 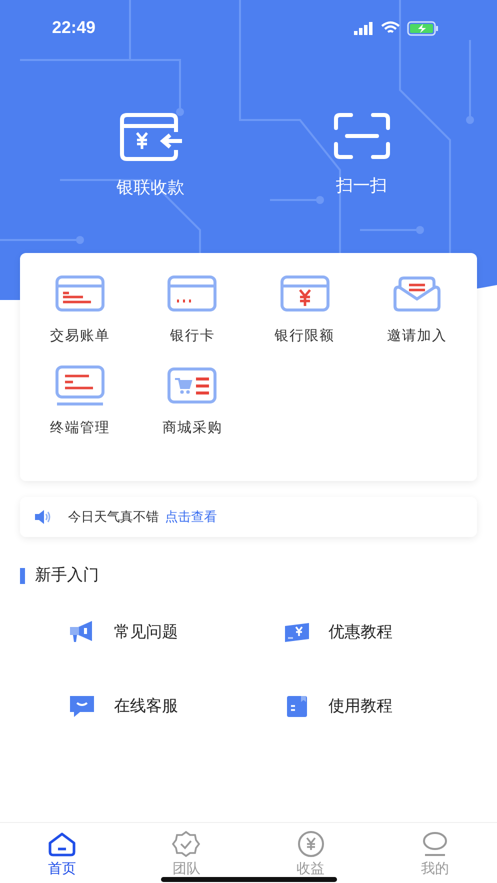 I want to click on yen-card-icon, so click(x=296, y=632).